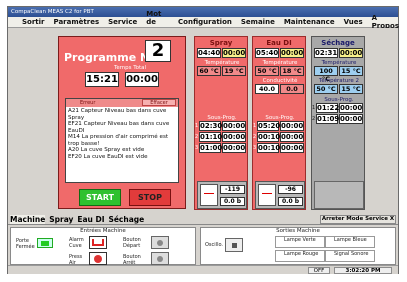  What do you see at coordinates (122, 103) in the screenshot?
I see `error-header: Erreur Effacer` at bounding box center [122, 103].